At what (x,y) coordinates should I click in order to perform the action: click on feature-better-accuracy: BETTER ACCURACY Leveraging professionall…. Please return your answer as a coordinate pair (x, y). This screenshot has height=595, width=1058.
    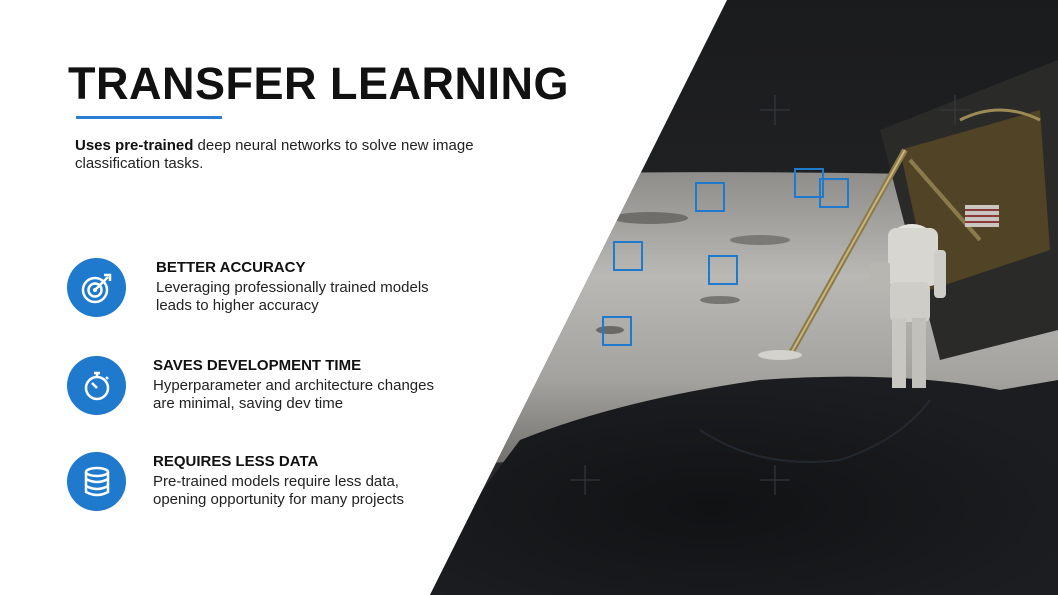
    Looking at the image, I should click on (277, 289).